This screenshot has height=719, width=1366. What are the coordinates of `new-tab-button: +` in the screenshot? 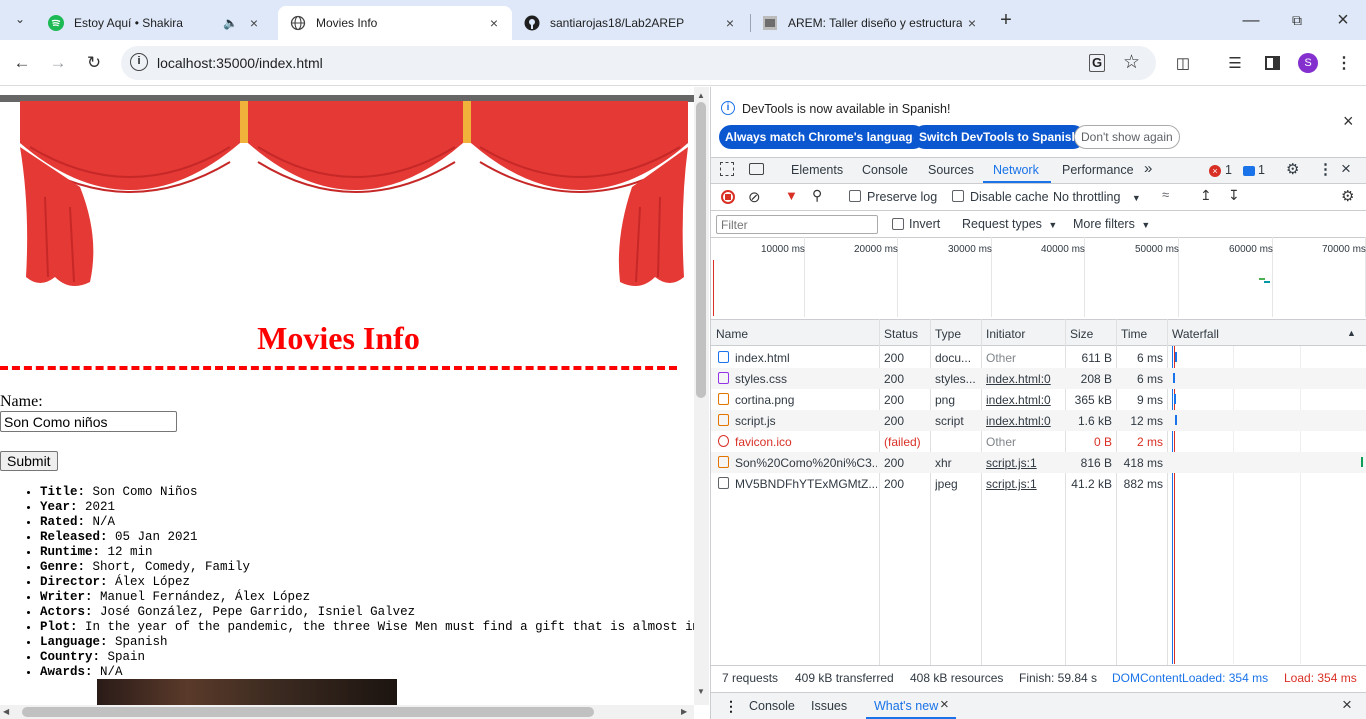 It's located at (1006, 20).